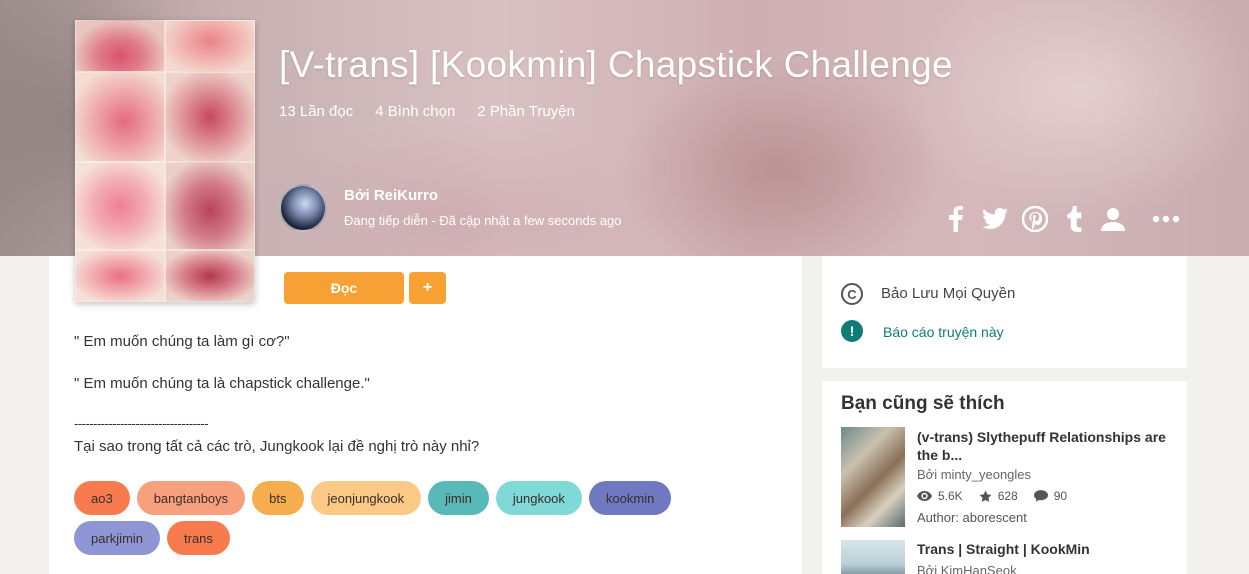 The width and height of the screenshot is (1249, 574). What do you see at coordinates (967, 568) in the screenshot?
I see `recommendation-author: Bởi KimHanSeok` at bounding box center [967, 568].